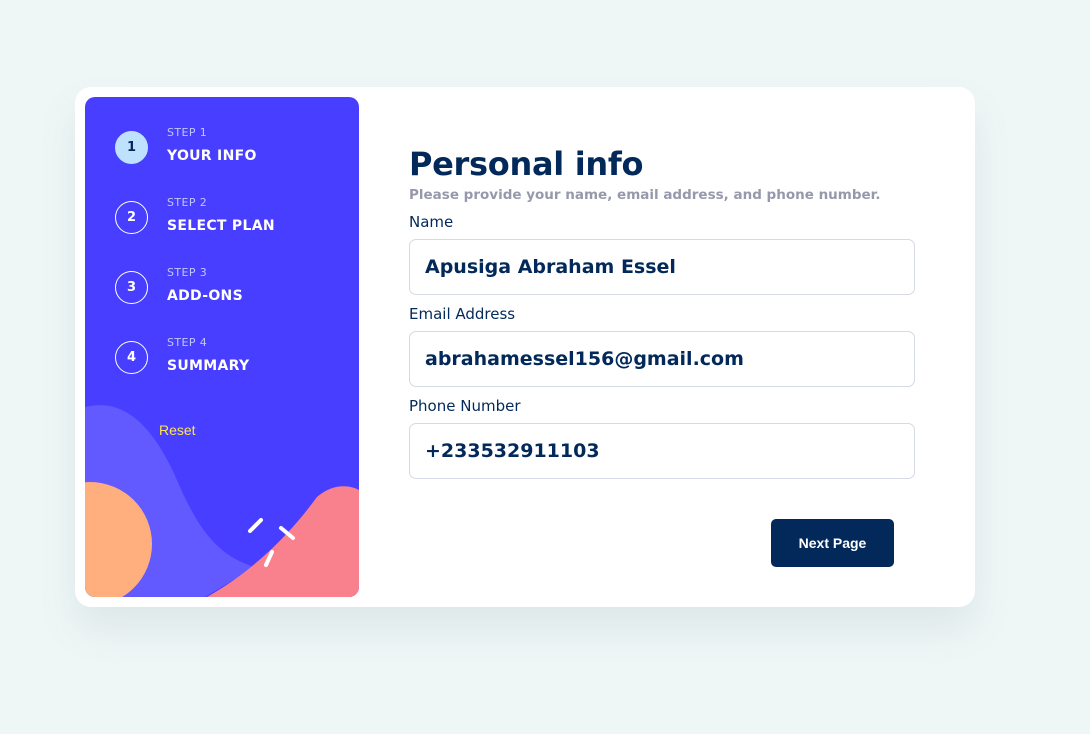  Describe the element at coordinates (205, 296) in the screenshot. I see `step-title: ADD-ONS` at that location.